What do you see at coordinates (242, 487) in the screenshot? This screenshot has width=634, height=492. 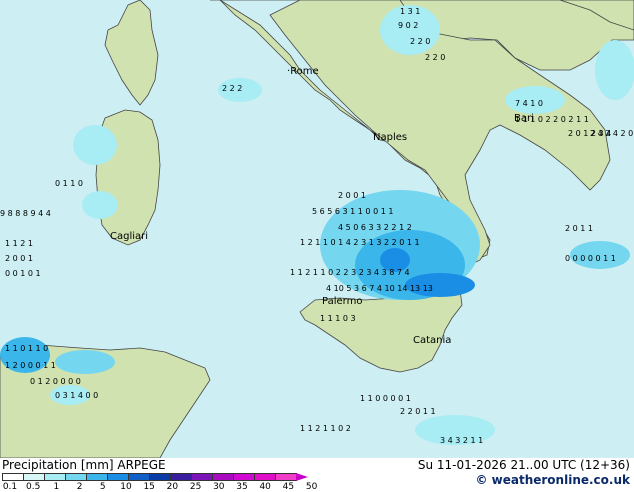 I see `legend-tick-label: 35` at bounding box center [242, 487].